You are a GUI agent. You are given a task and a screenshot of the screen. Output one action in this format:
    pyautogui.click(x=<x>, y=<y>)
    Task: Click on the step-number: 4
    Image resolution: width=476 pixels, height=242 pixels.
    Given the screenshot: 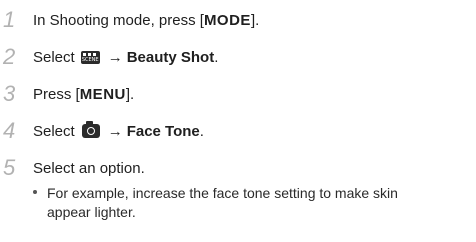 What is the action you would take?
    pyautogui.click(x=9, y=130)
    